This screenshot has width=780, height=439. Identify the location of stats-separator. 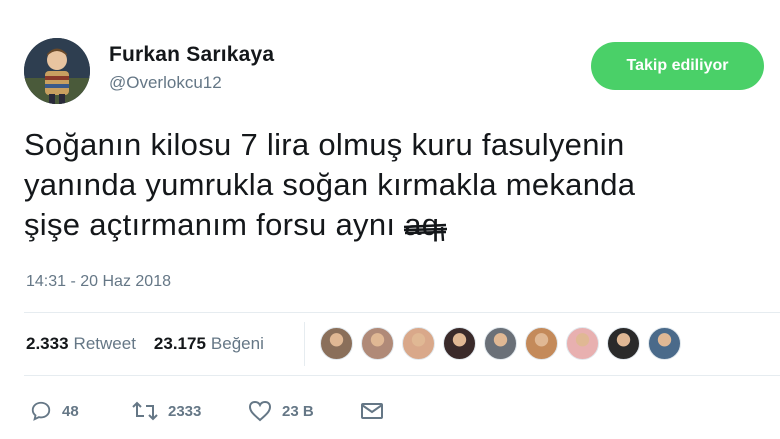
(304, 344).